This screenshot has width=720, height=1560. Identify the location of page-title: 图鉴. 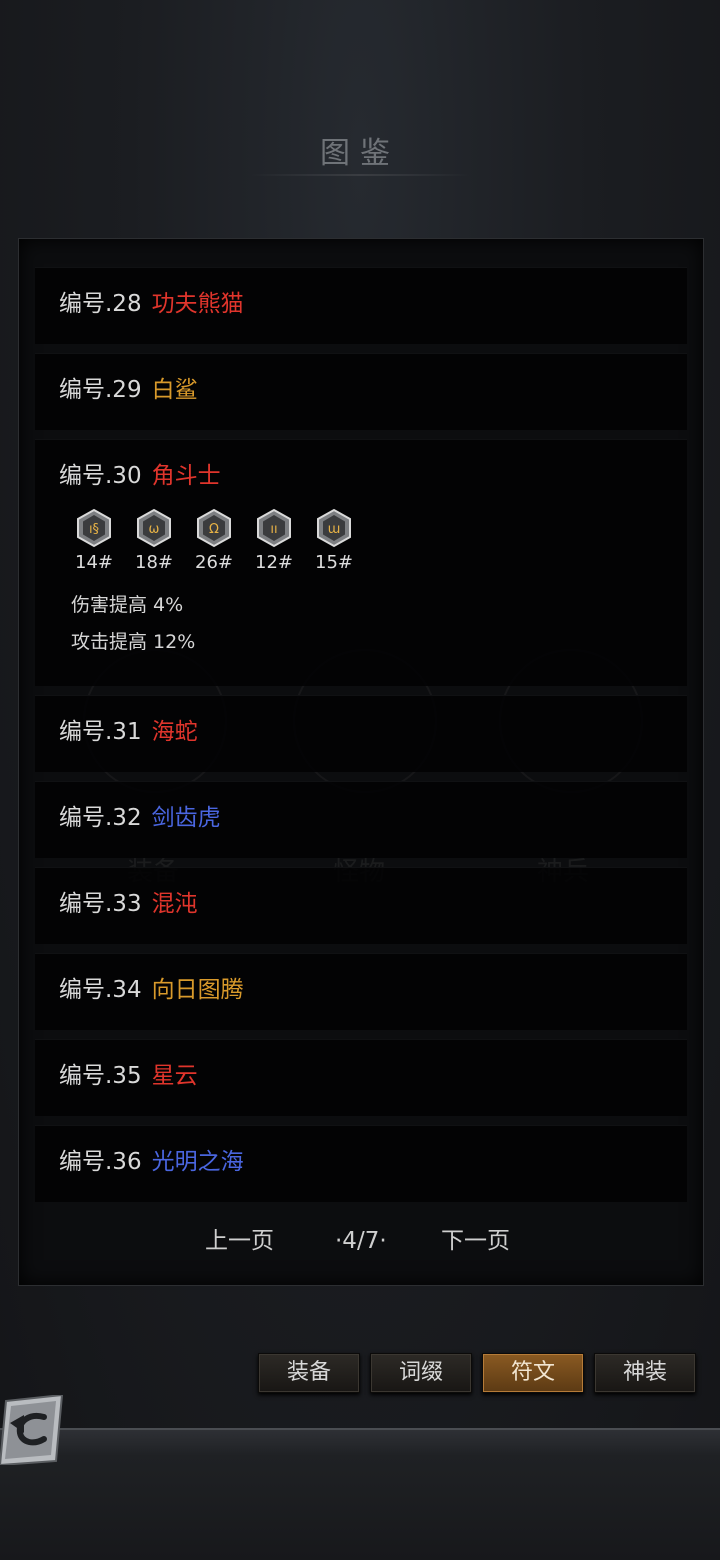
(360, 153).